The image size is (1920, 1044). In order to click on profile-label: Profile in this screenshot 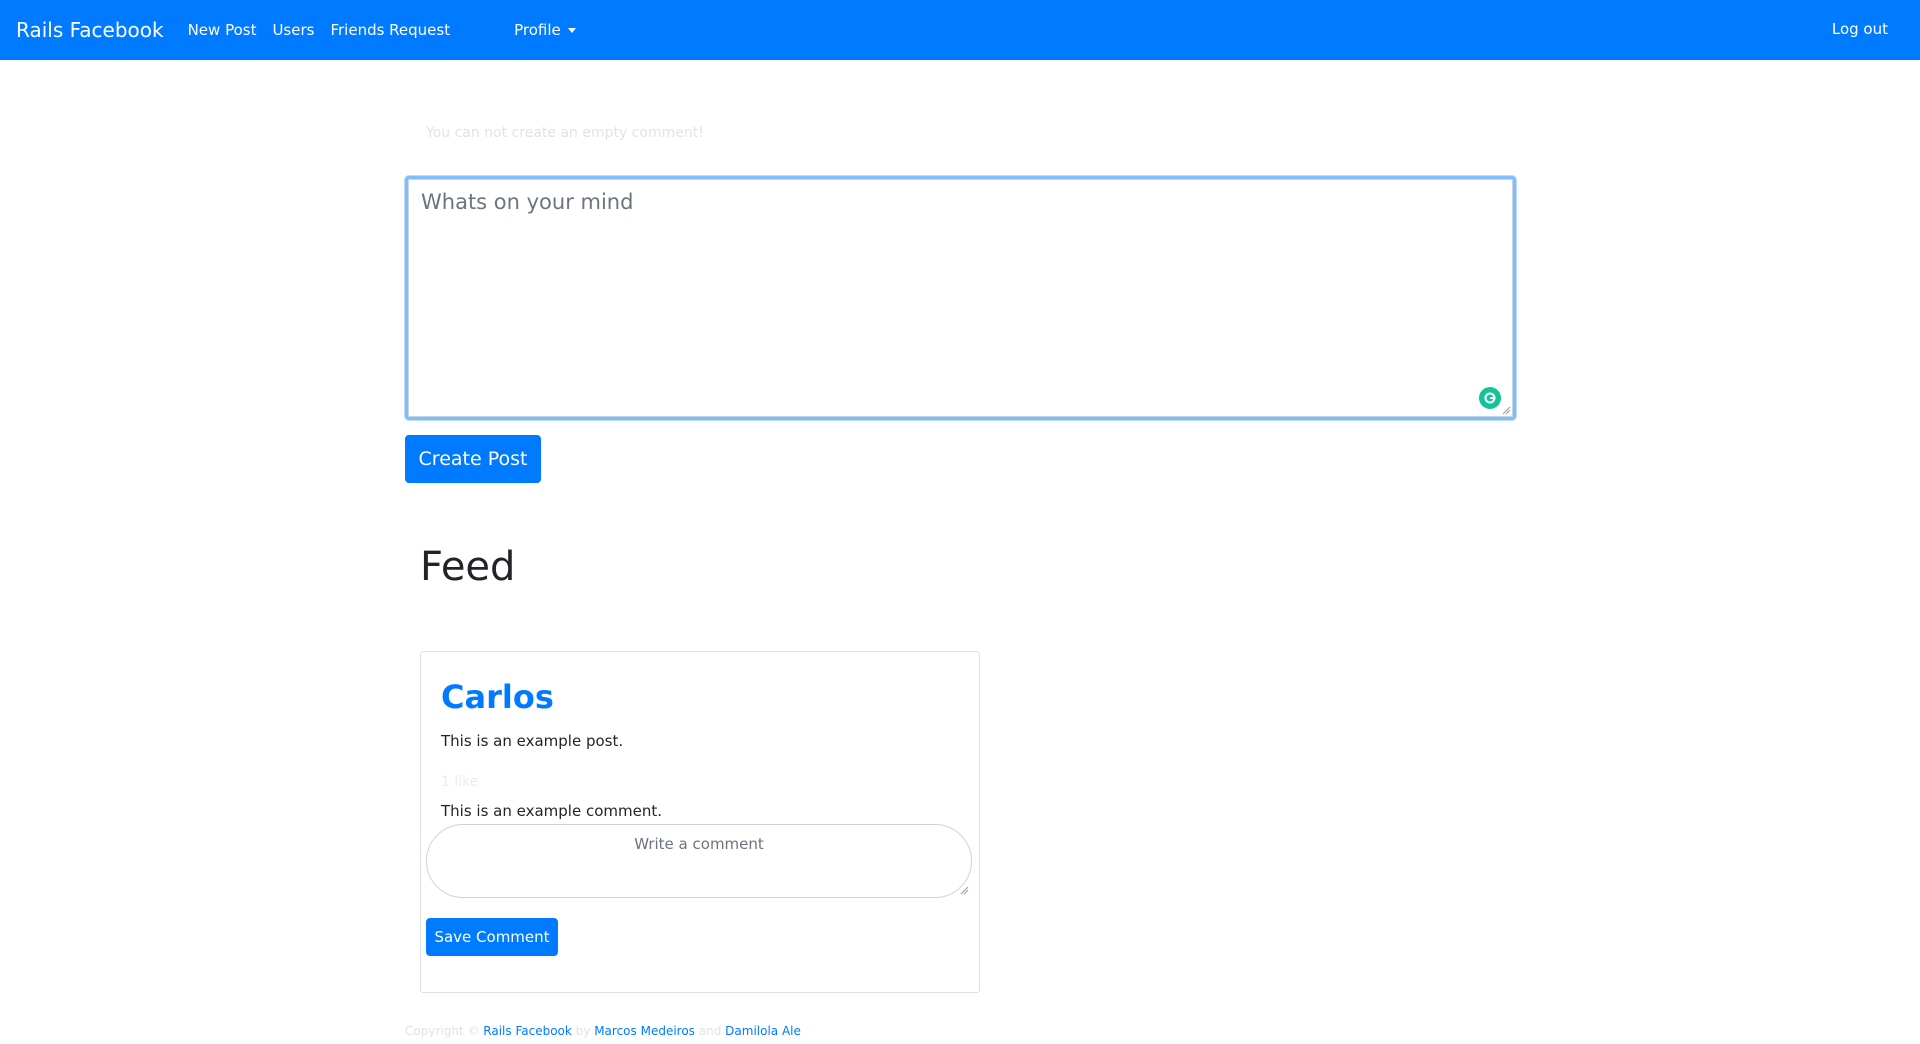, I will do `click(537, 30)`.